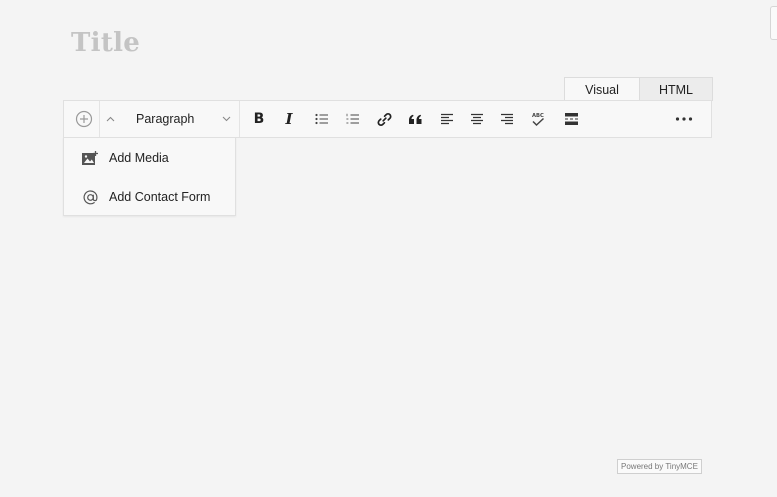 This screenshot has height=497, width=777. I want to click on editor-mode-tabs: Visual HTML, so click(638, 89).